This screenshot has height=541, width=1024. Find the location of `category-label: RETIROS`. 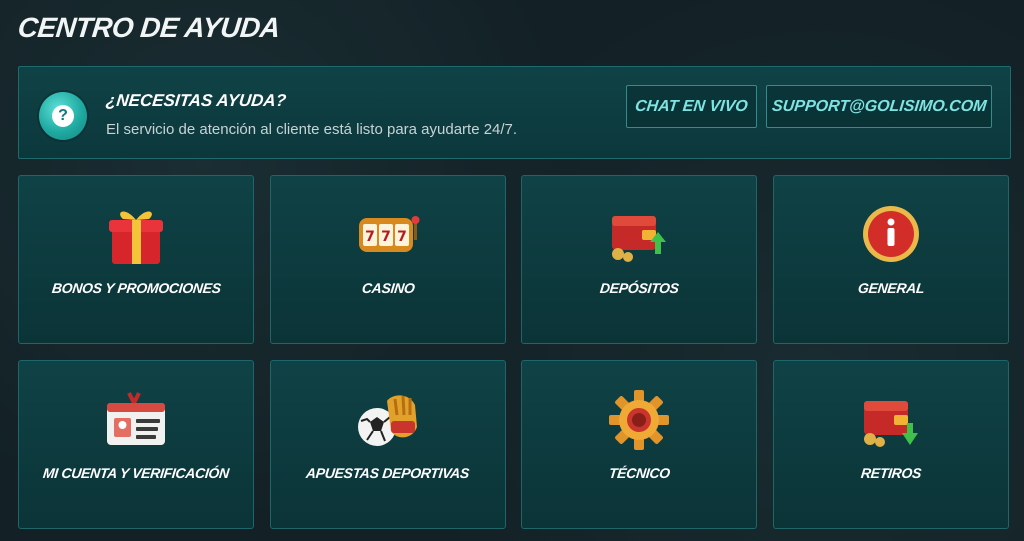

category-label: RETIROS is located at coordinates (891, 473).